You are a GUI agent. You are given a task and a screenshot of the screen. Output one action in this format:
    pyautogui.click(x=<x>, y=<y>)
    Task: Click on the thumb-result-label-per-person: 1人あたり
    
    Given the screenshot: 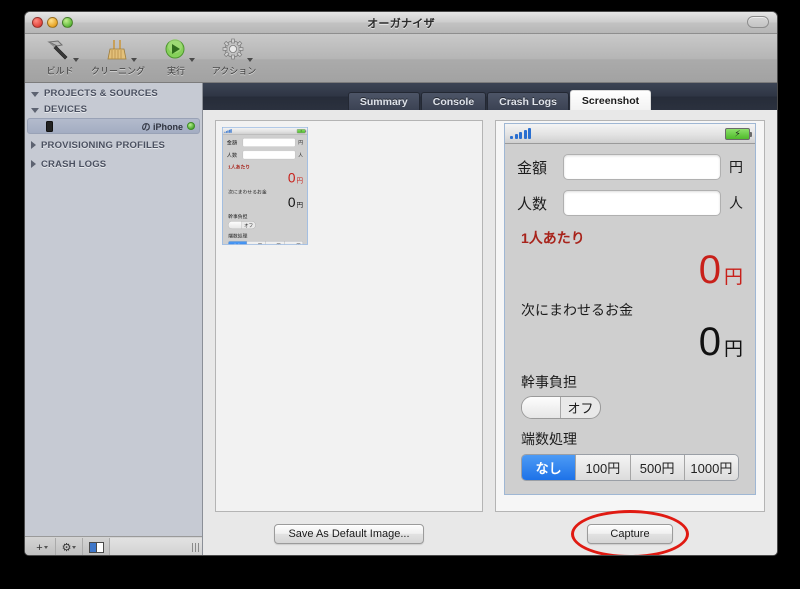 What is the action you would take?
    pyautogui.click(x=239, y=167)
    